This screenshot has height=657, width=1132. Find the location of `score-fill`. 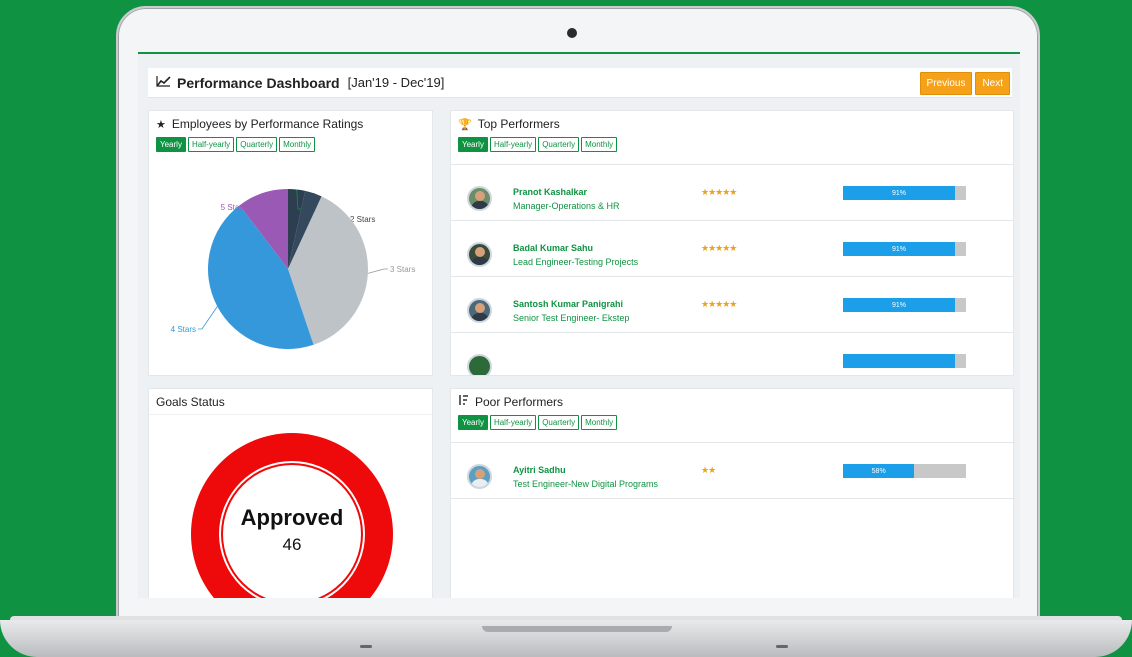

score-fill is located at coordinates (899, 361).